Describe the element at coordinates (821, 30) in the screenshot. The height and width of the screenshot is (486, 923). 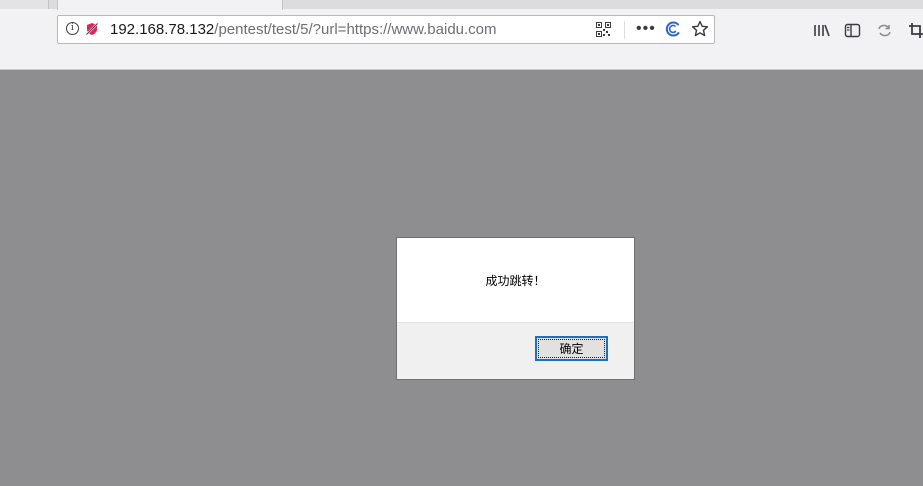
I see `library-icon` at that location.